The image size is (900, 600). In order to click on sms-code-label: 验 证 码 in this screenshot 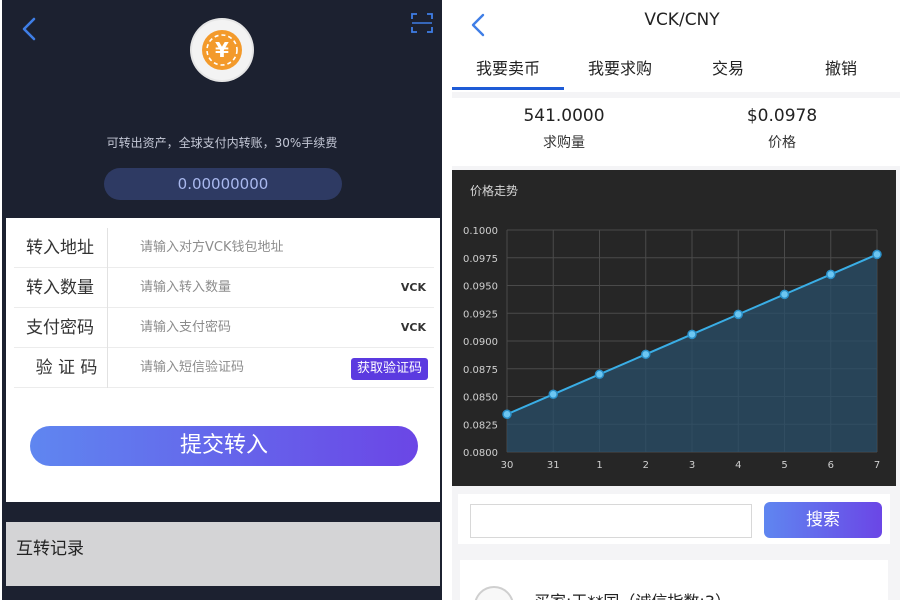, I will do `click(67, 368)`.